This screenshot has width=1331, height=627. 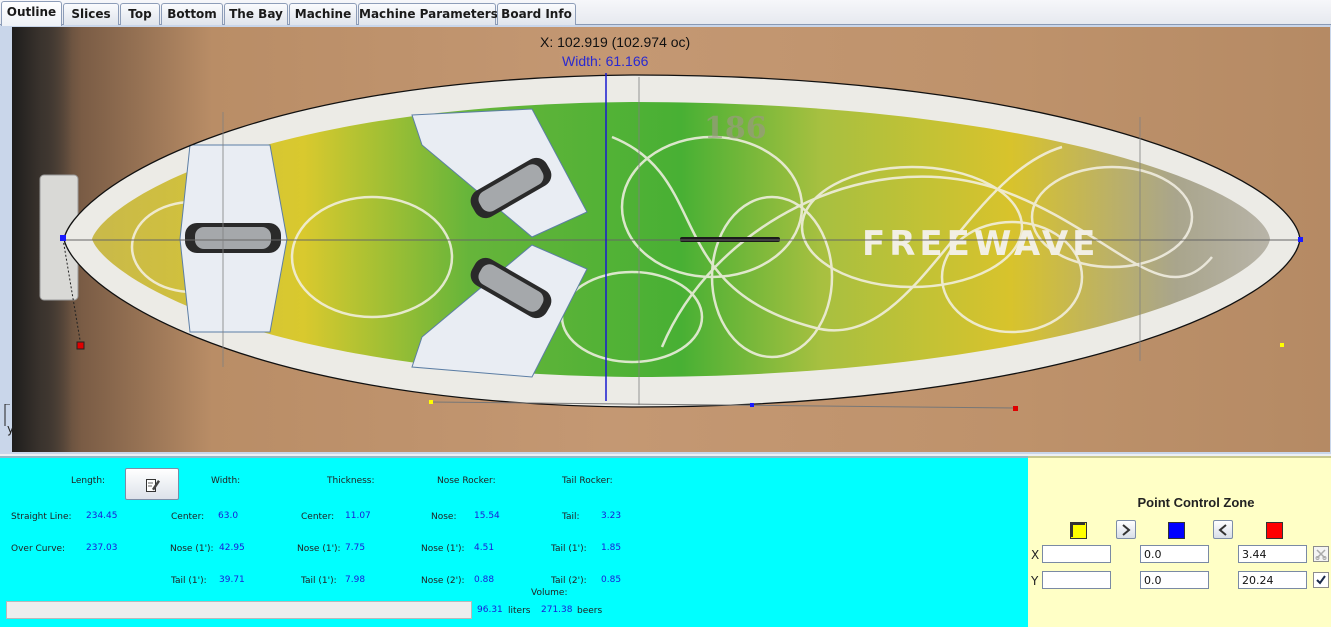 I want to click on tab-board-info: Board Info, so click(x=536, y=14).